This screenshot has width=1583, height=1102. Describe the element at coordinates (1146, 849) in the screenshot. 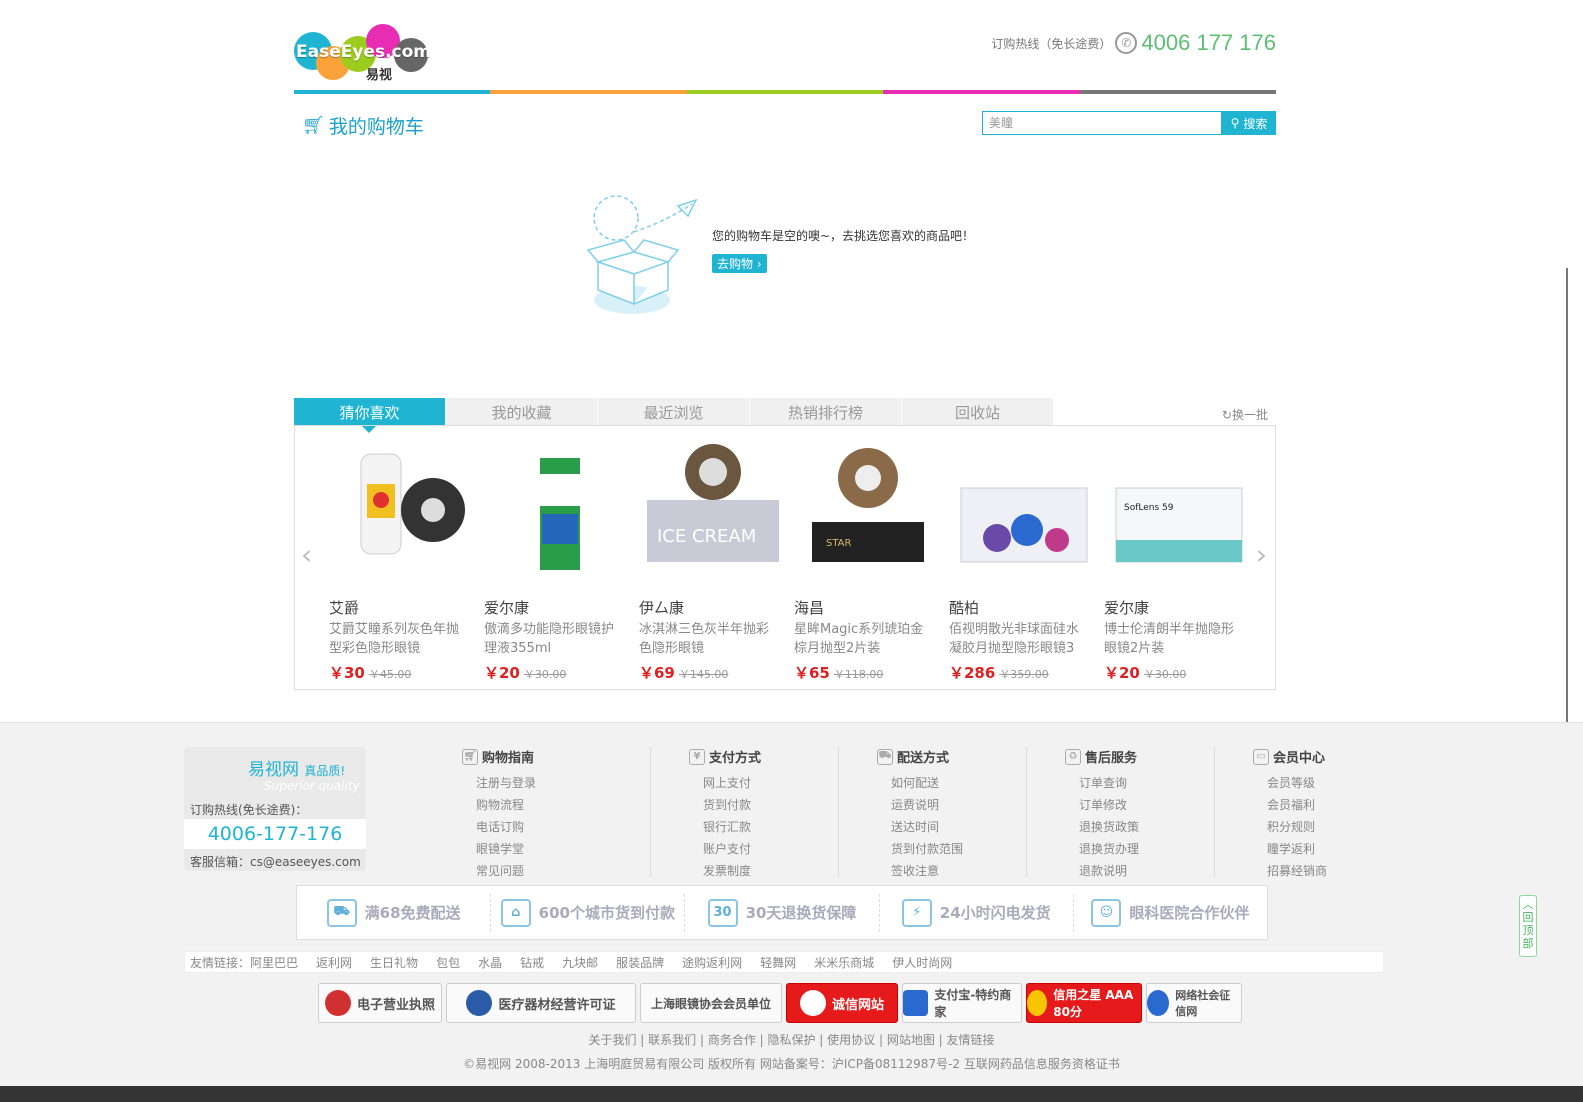

I see `footer-link: 退换货办理` at that location.